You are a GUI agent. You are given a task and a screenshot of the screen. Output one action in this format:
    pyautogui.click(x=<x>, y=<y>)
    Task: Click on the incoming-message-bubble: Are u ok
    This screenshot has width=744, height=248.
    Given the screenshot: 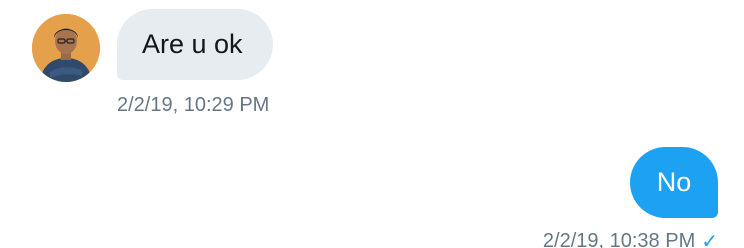 What is the action you would take?
    pyautogui.click(x=195, y=44)
    